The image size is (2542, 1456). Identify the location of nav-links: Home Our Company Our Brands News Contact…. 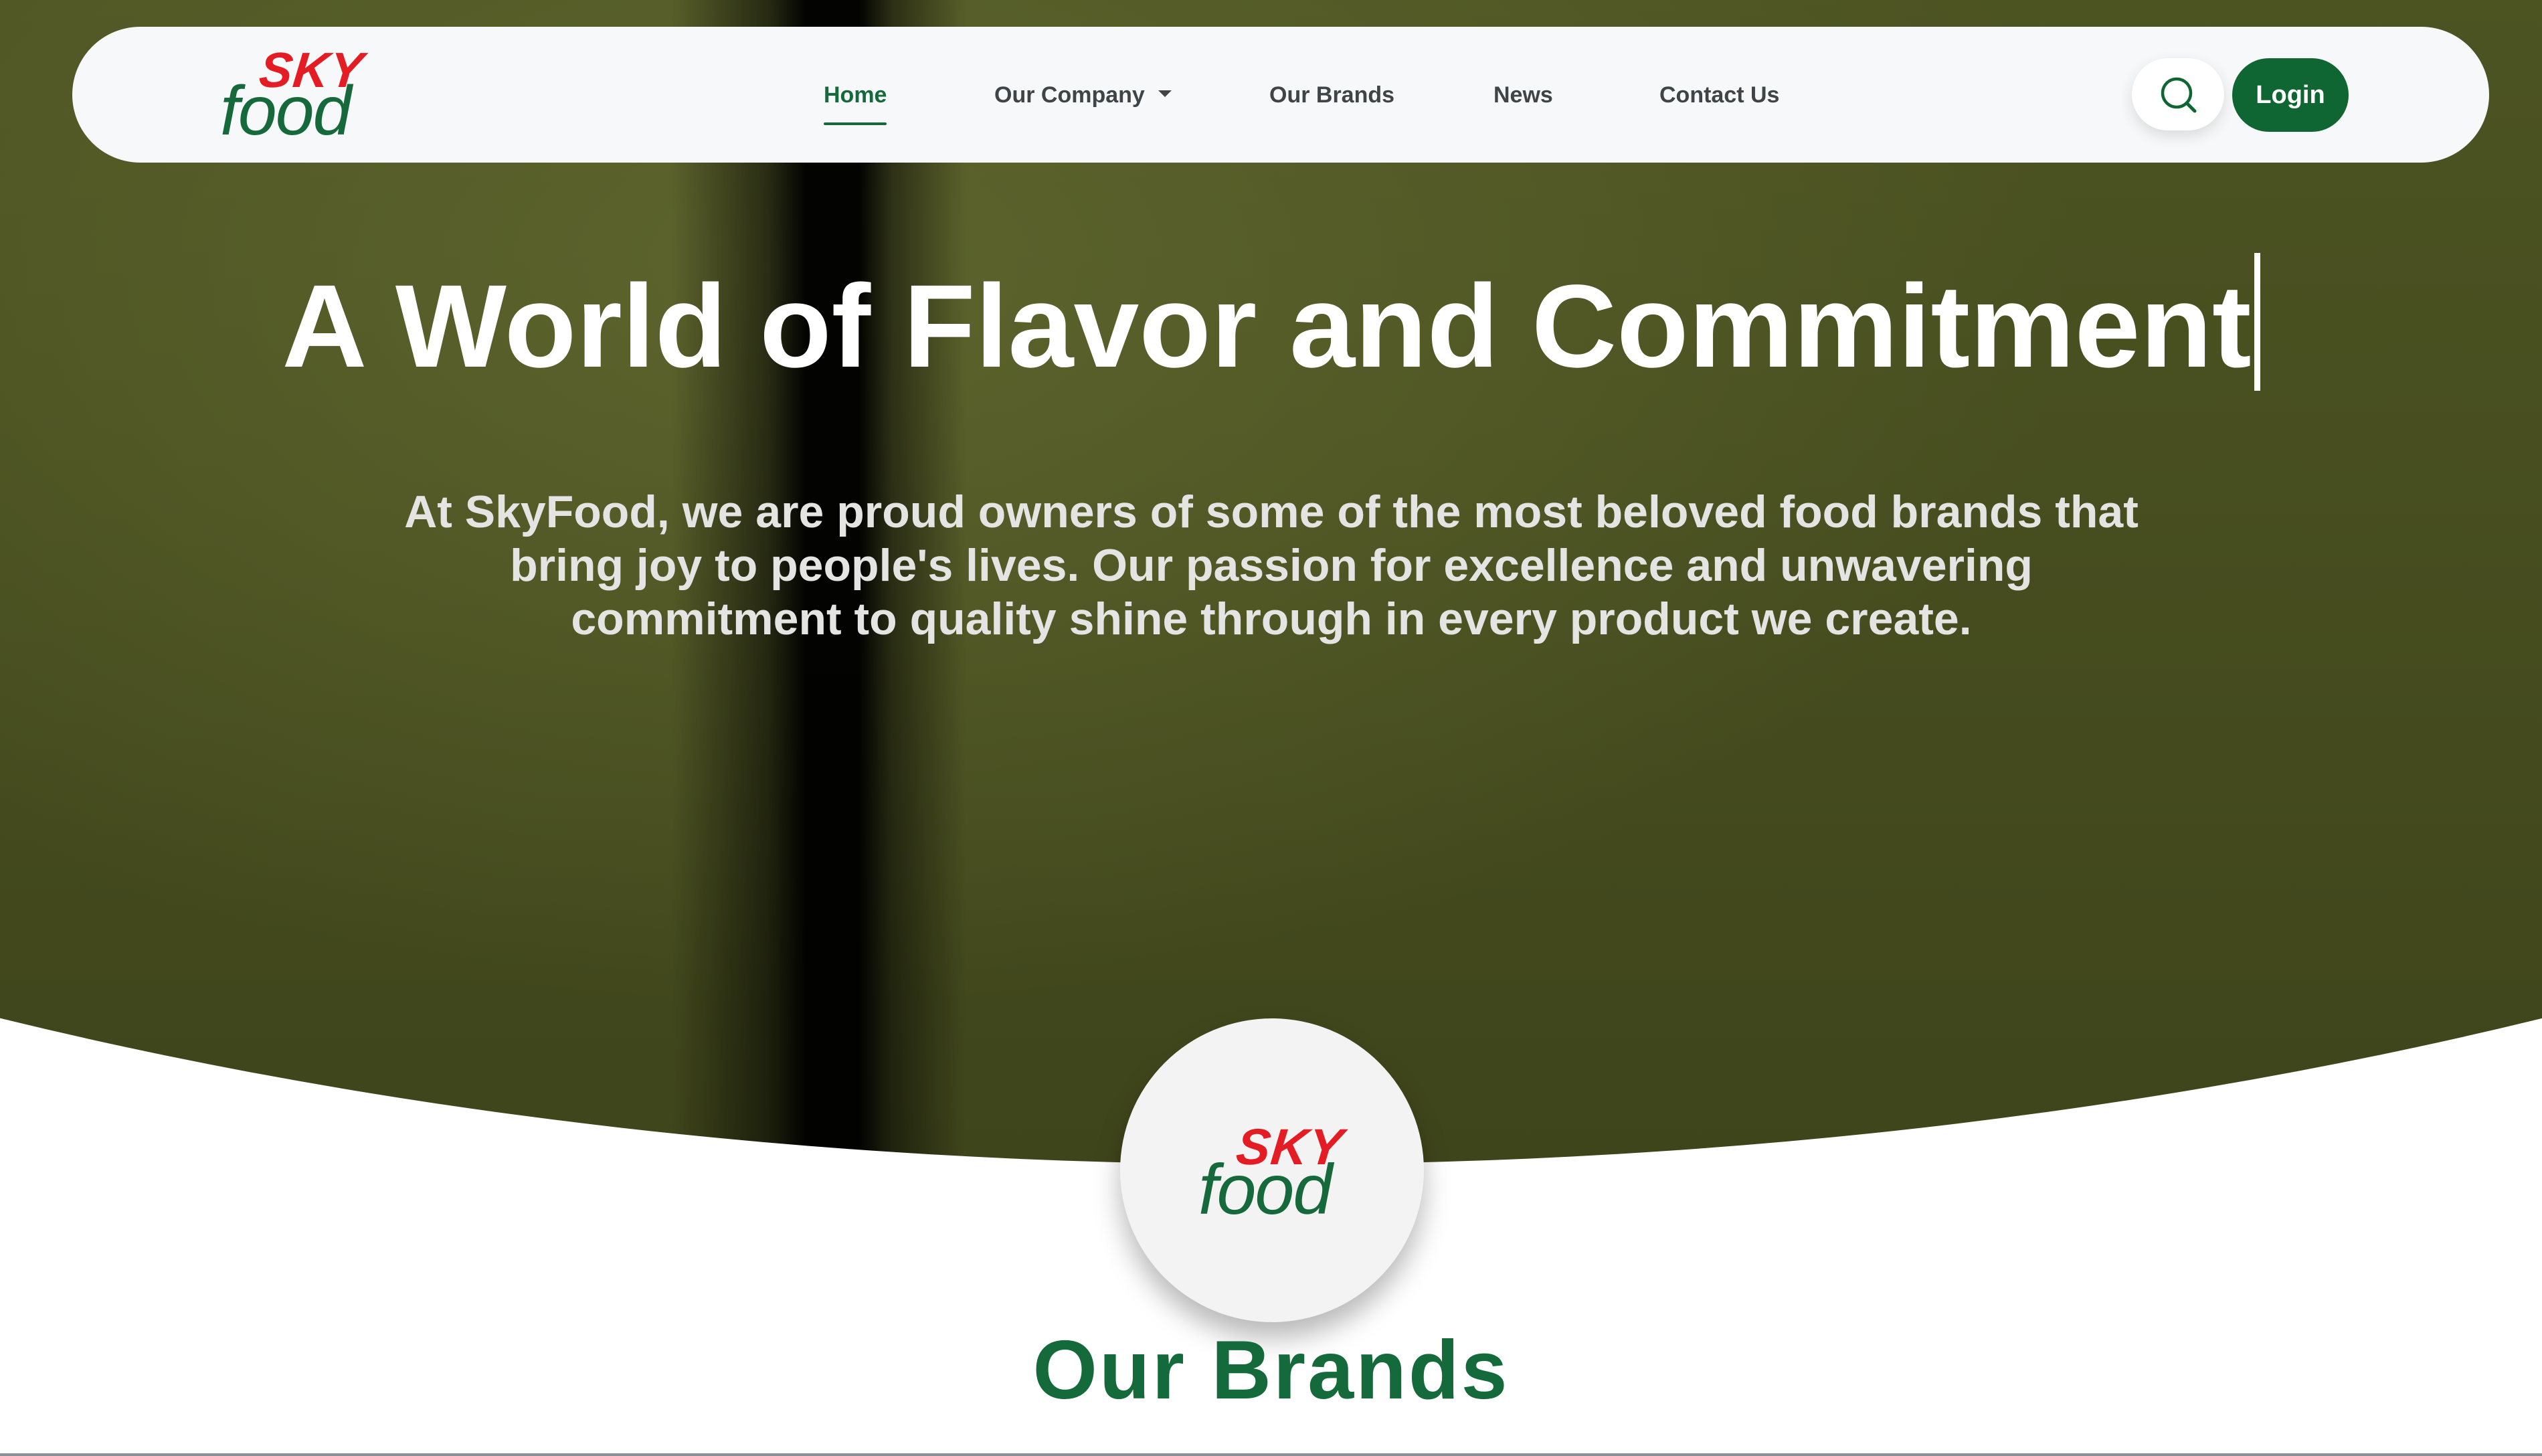
(1280, 95).